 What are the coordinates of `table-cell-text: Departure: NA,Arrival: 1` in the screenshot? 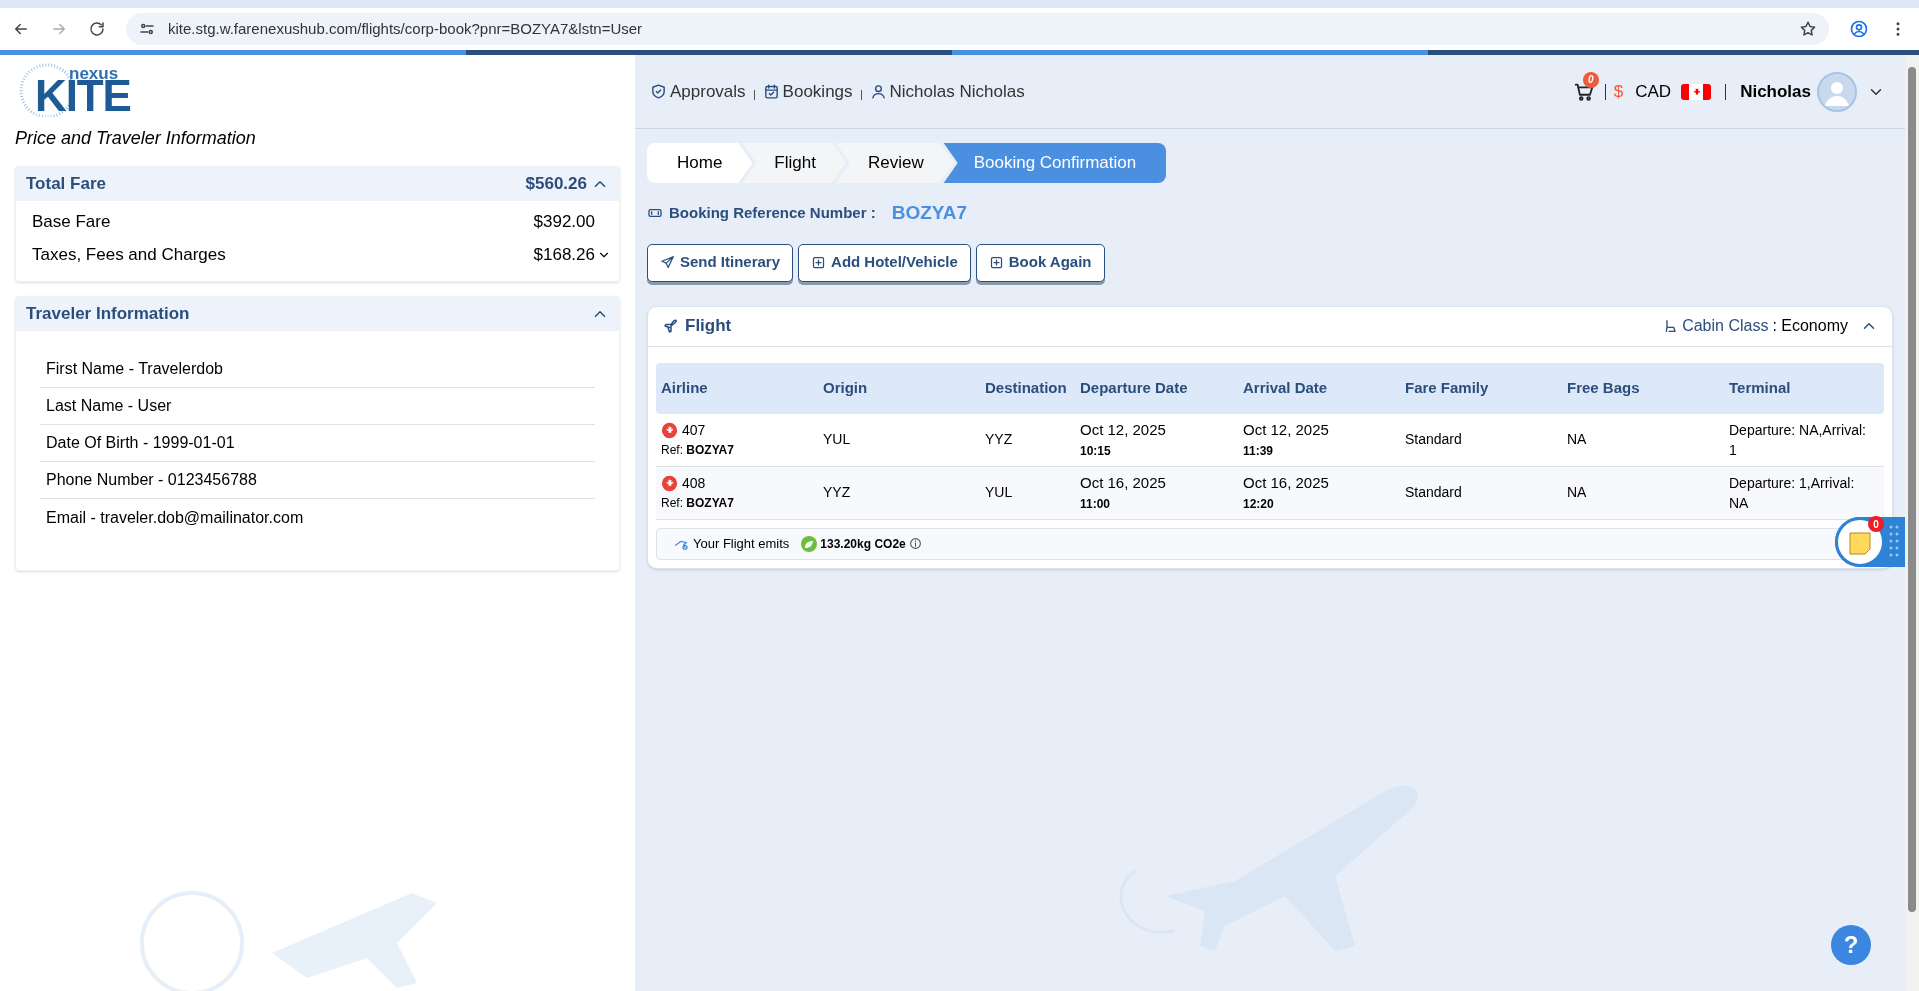 It's located at (1797, 440).